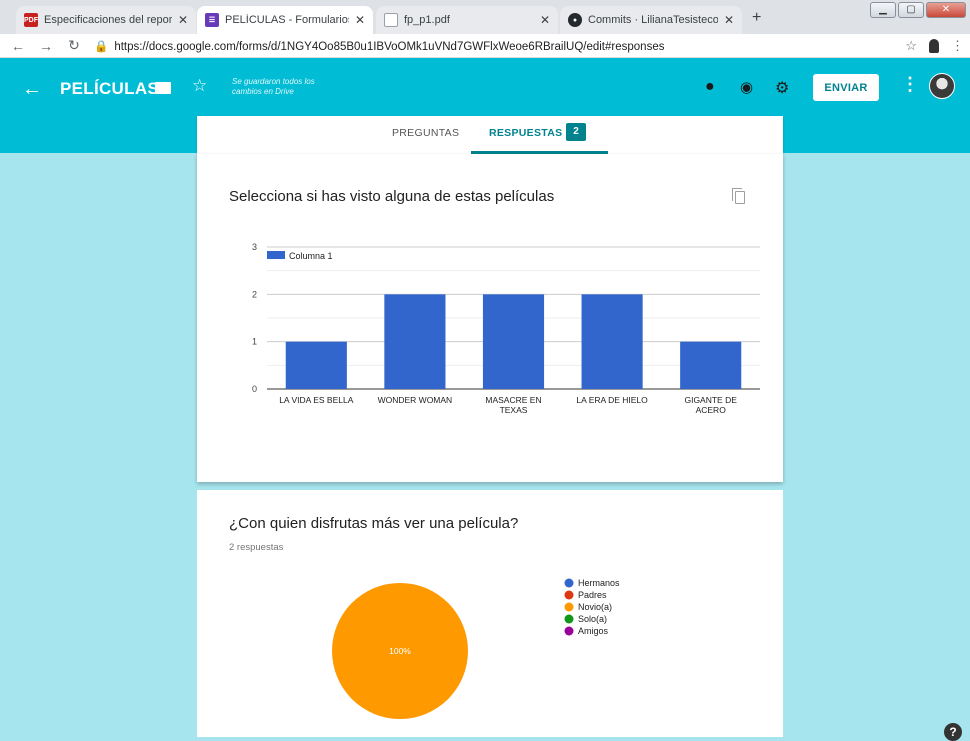  What do you see at coordinates (575, 20) in the screenshot?
I see `github-icon: ●` at bounding box center [575, 20].